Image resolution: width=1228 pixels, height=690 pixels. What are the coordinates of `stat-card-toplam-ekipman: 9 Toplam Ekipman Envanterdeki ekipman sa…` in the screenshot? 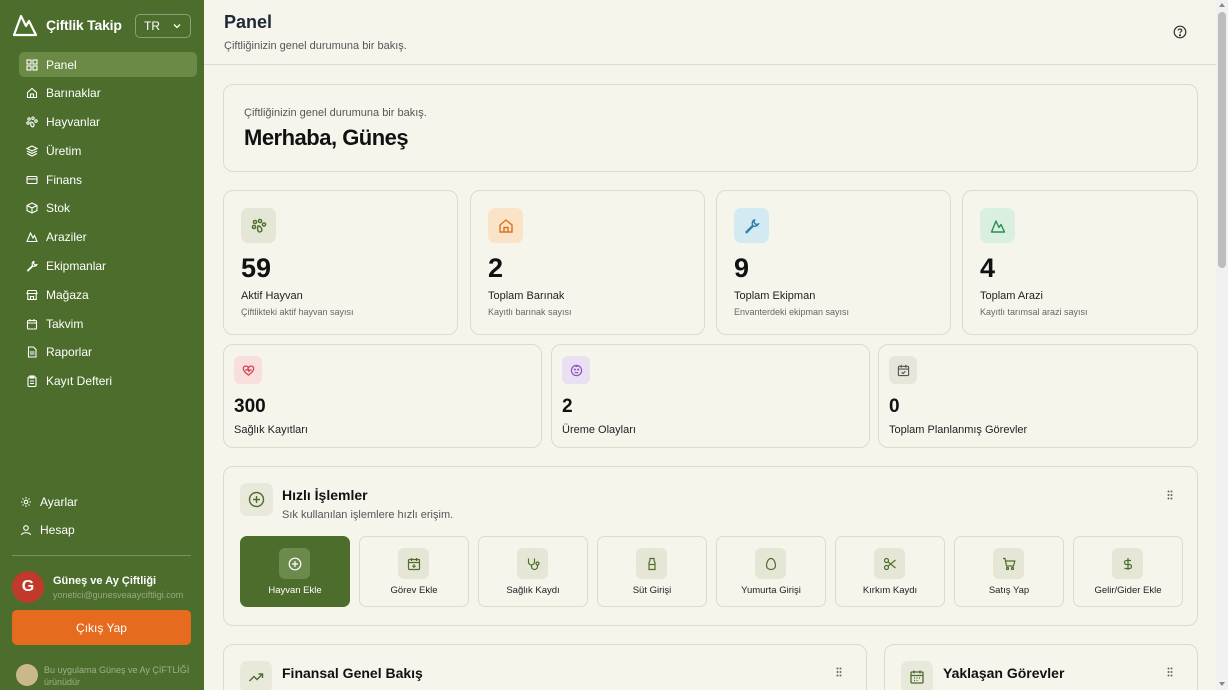 It's located at (833, 262).